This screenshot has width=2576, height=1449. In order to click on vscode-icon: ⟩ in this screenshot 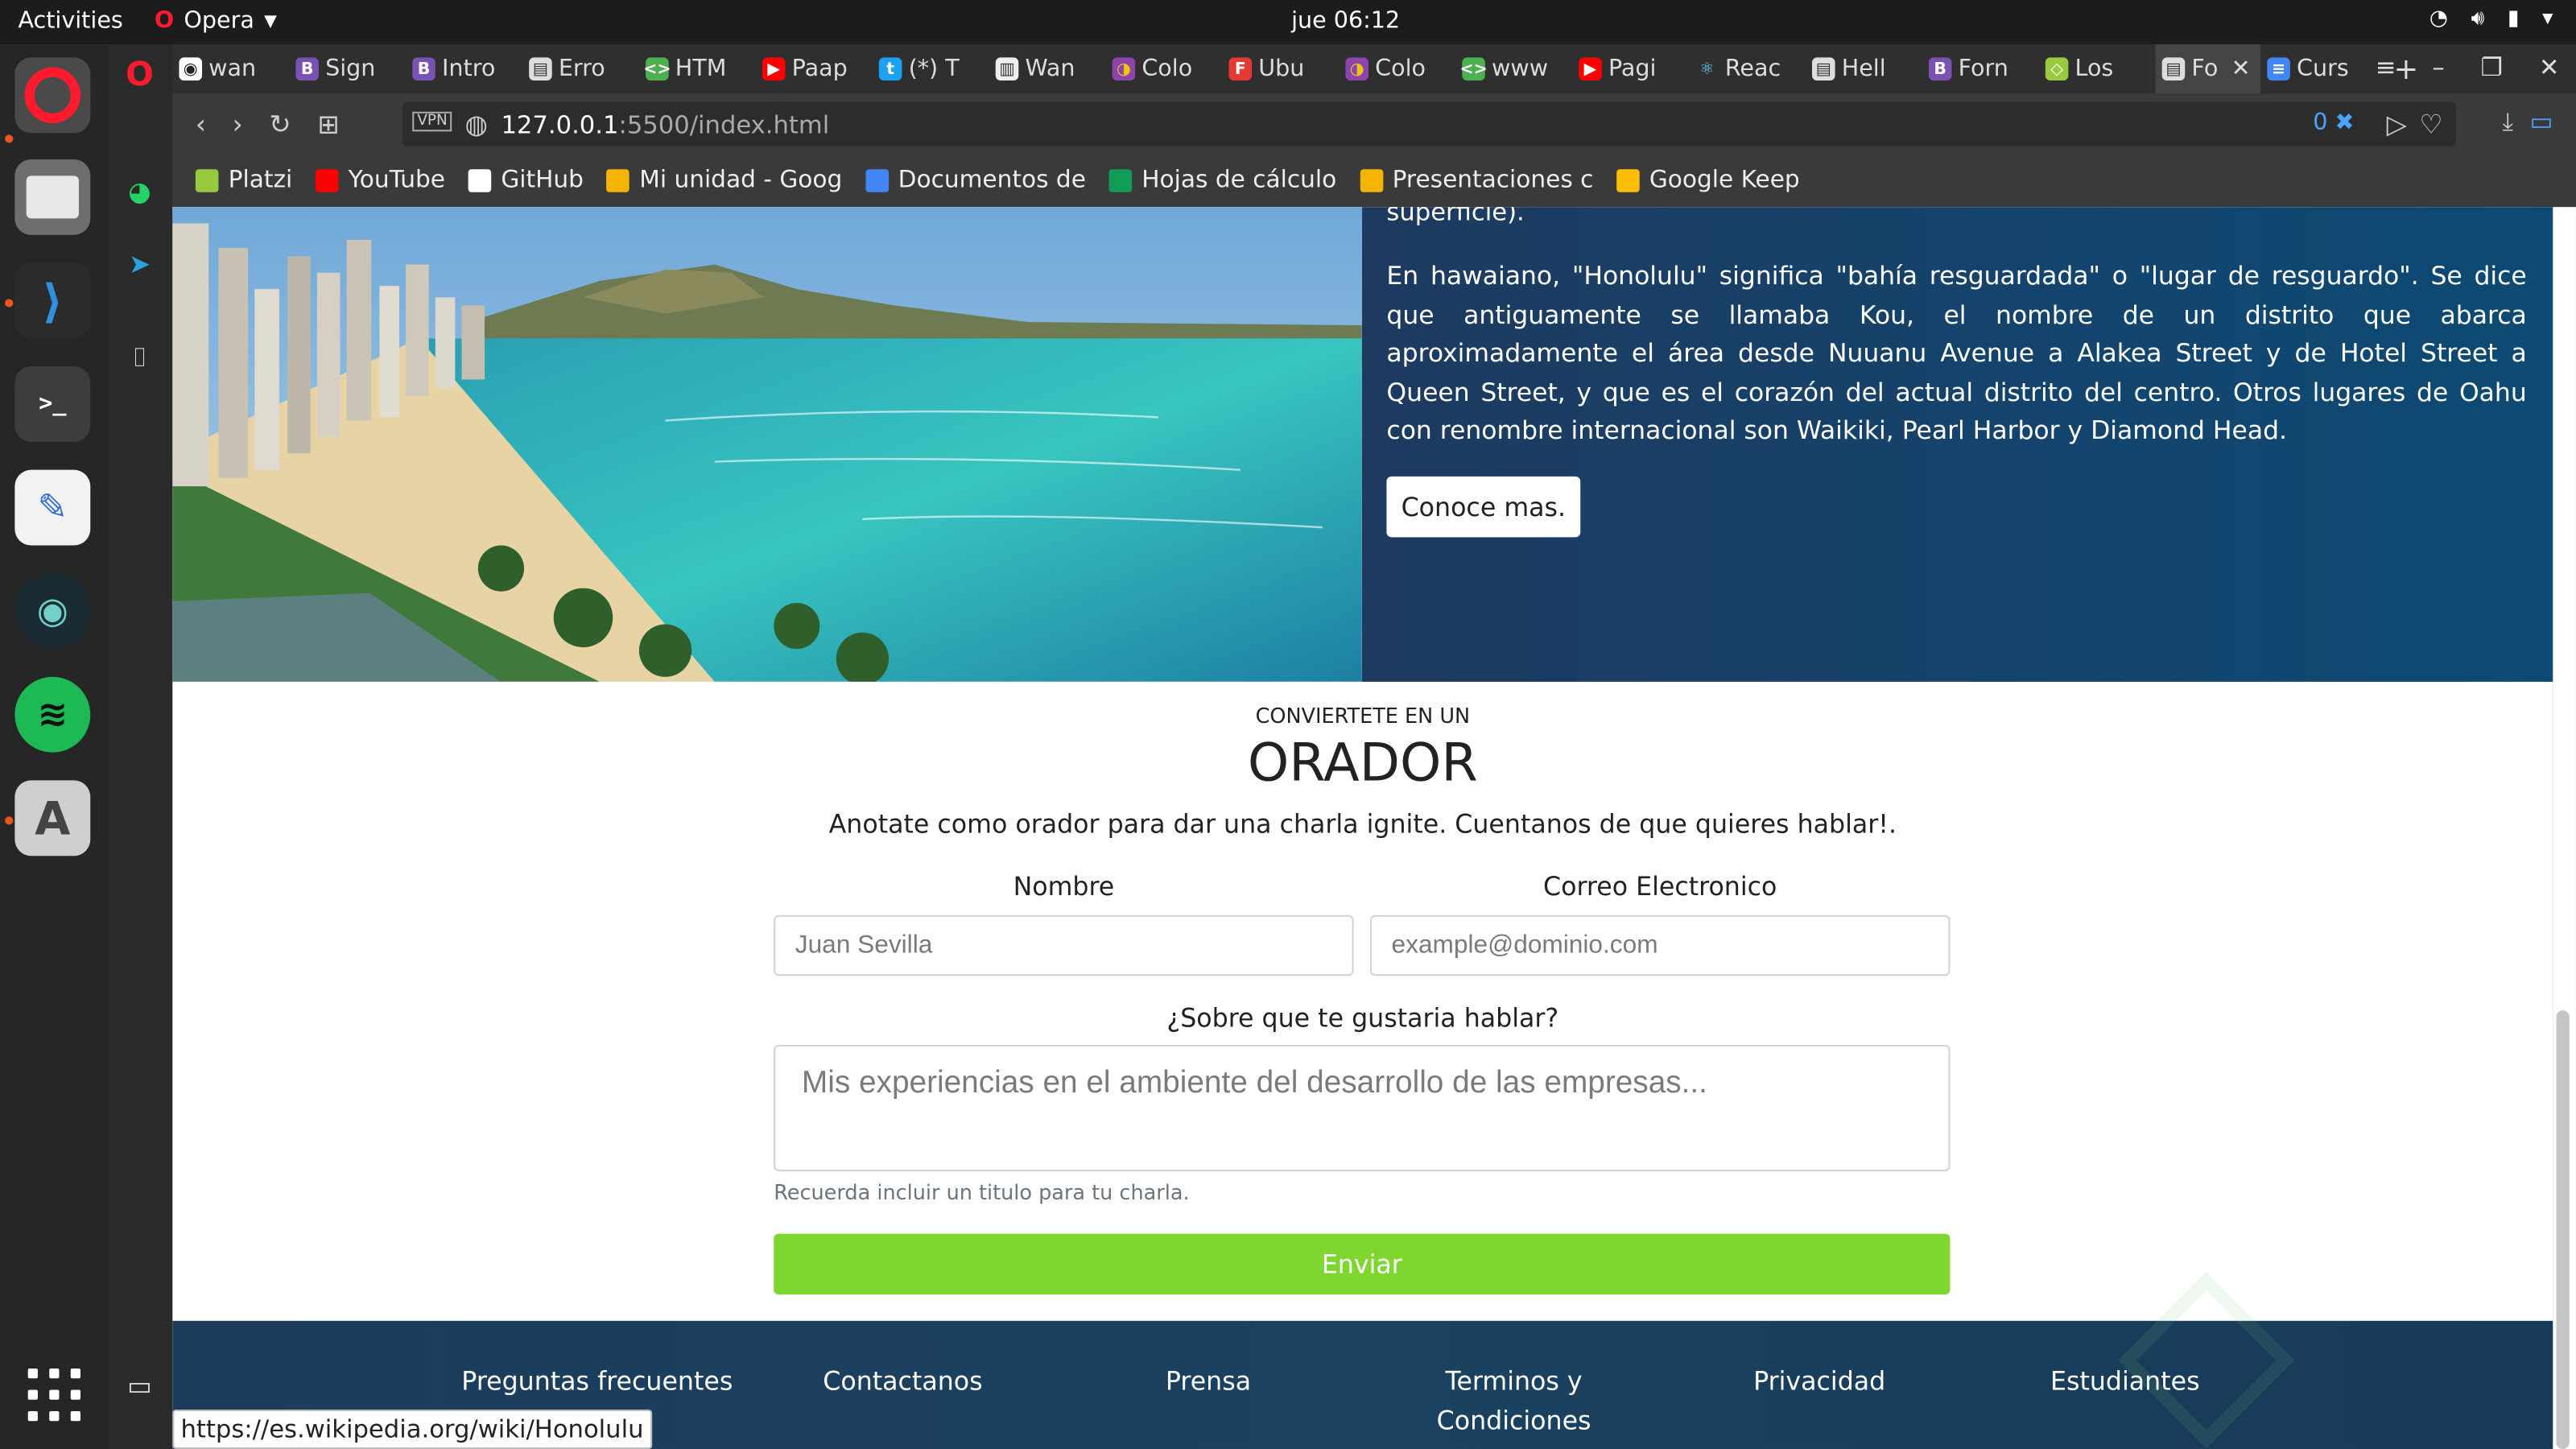, I will do `click(53, 300)`.